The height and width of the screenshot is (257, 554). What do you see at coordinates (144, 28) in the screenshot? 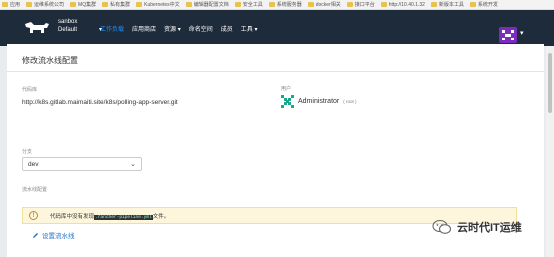
I see `nav-catalog: 应用商店` at bounding box center [144, 28].